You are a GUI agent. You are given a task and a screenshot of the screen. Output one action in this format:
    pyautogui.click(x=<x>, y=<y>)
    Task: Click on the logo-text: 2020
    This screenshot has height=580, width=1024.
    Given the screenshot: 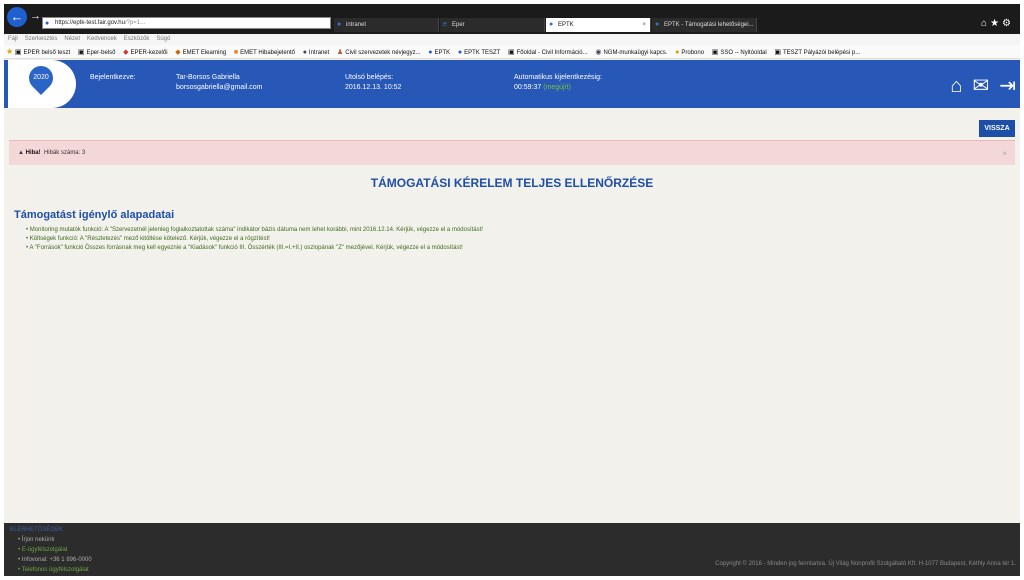 What is the action you would take?
    pyautogui.click(x=41, y=77)
    